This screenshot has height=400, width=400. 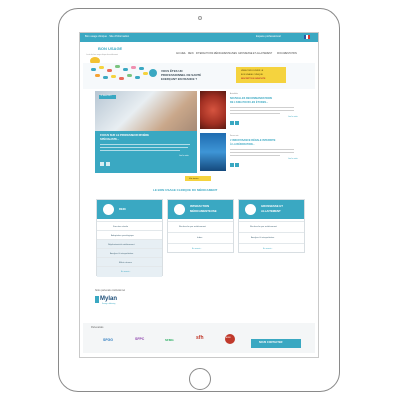 What do you see at coordinates (122, 209) in the screenshot?
I see `card-title: REIN` at bounding box center [122, 209].